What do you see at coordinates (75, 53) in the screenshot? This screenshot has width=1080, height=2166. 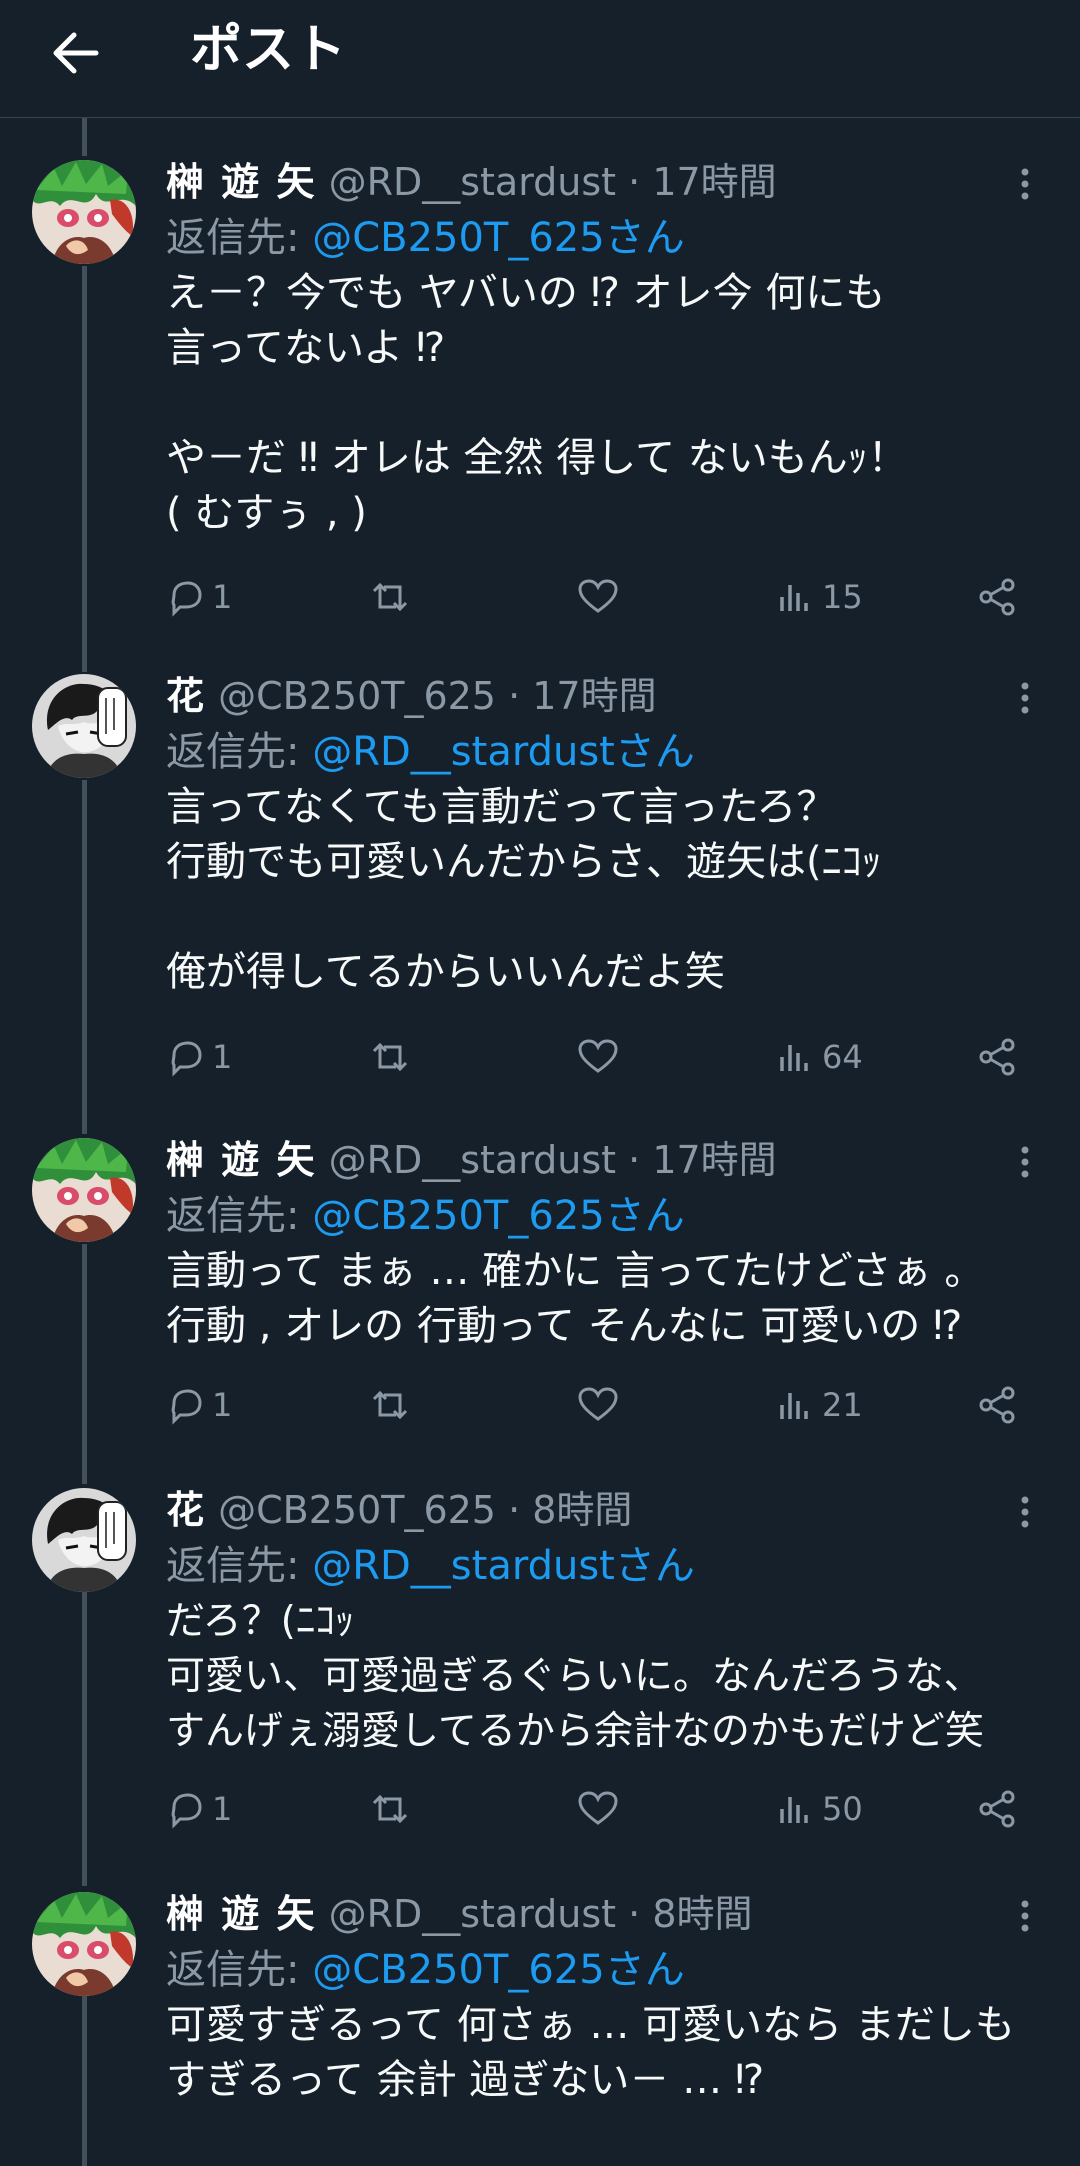 I see `back-arrow-icon` at bounding box center [75, 53].